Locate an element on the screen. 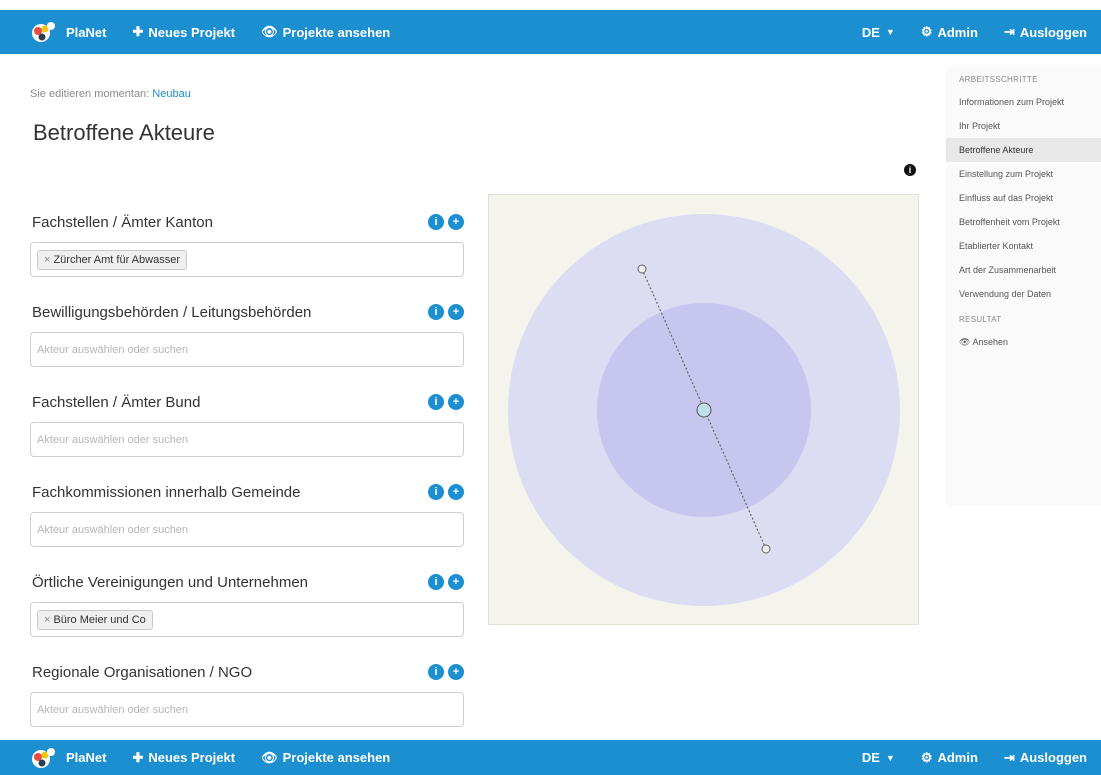 The width and height of the screenshot is (1101, 775). group-label: Fachstellen / Ämter Bund is located at coordinates (116, 402).